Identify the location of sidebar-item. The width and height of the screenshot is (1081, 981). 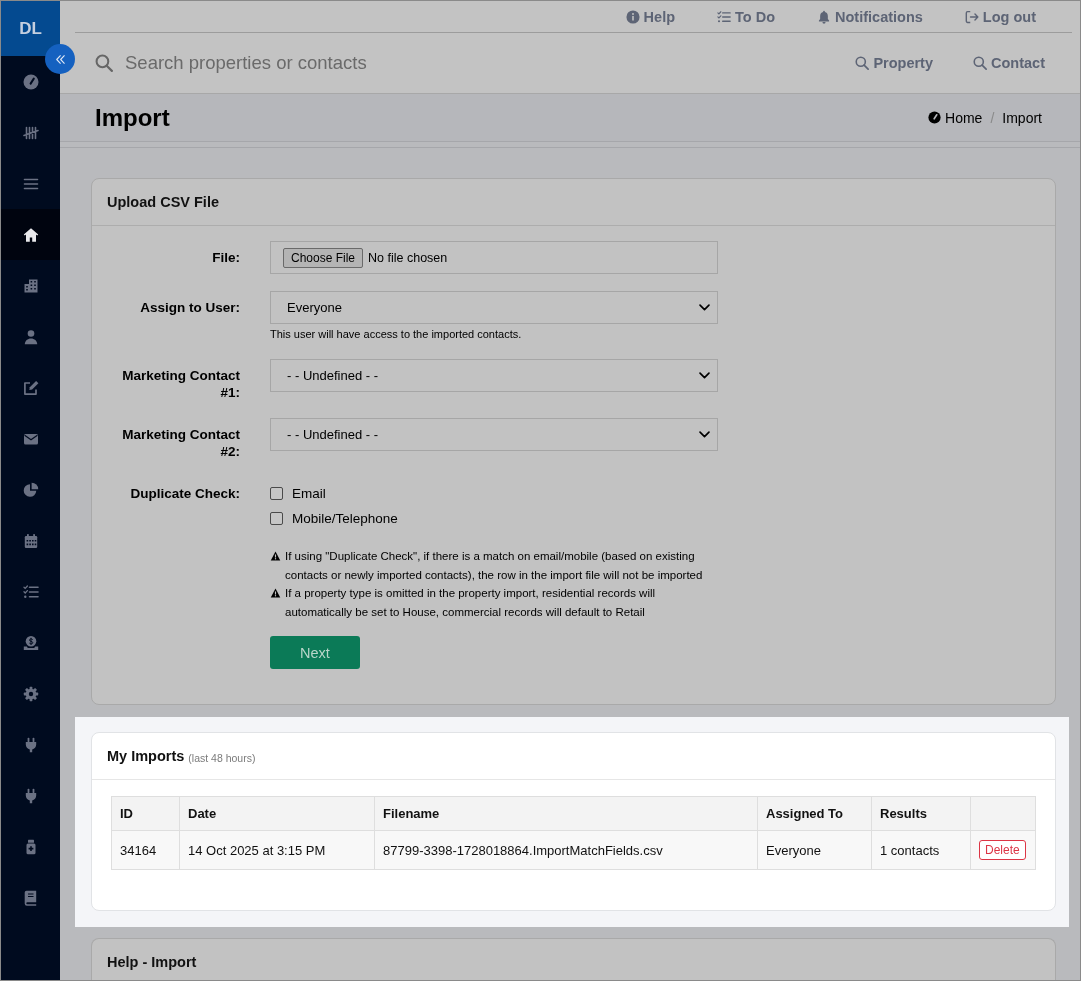
(30, 234).